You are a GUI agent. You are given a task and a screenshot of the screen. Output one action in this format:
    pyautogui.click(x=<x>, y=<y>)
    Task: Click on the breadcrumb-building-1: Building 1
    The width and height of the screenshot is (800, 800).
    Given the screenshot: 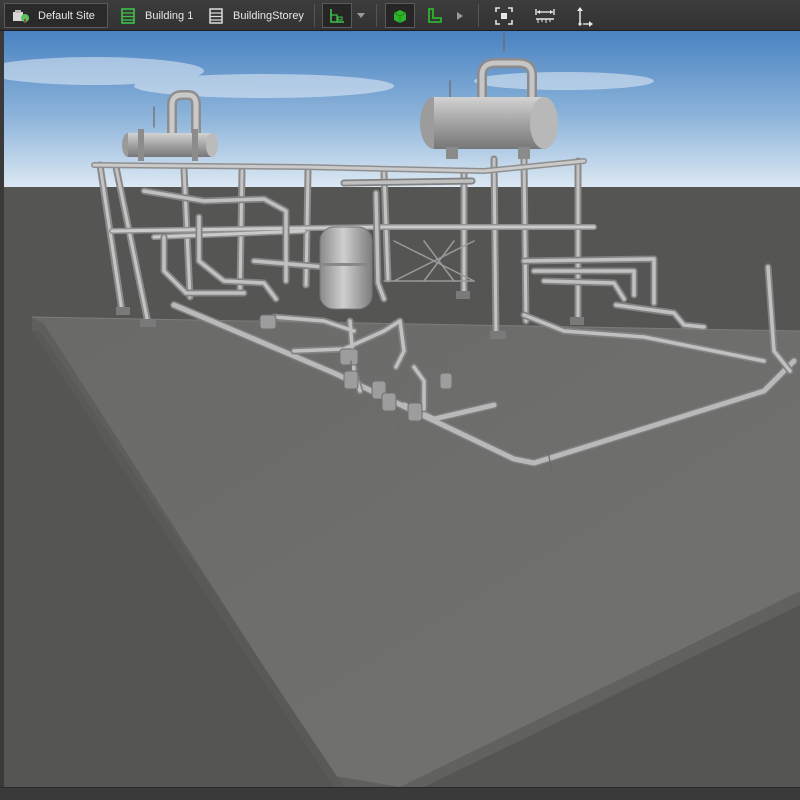 What is the action you would take?
    pyautogui.click(x=156, y=15)
    